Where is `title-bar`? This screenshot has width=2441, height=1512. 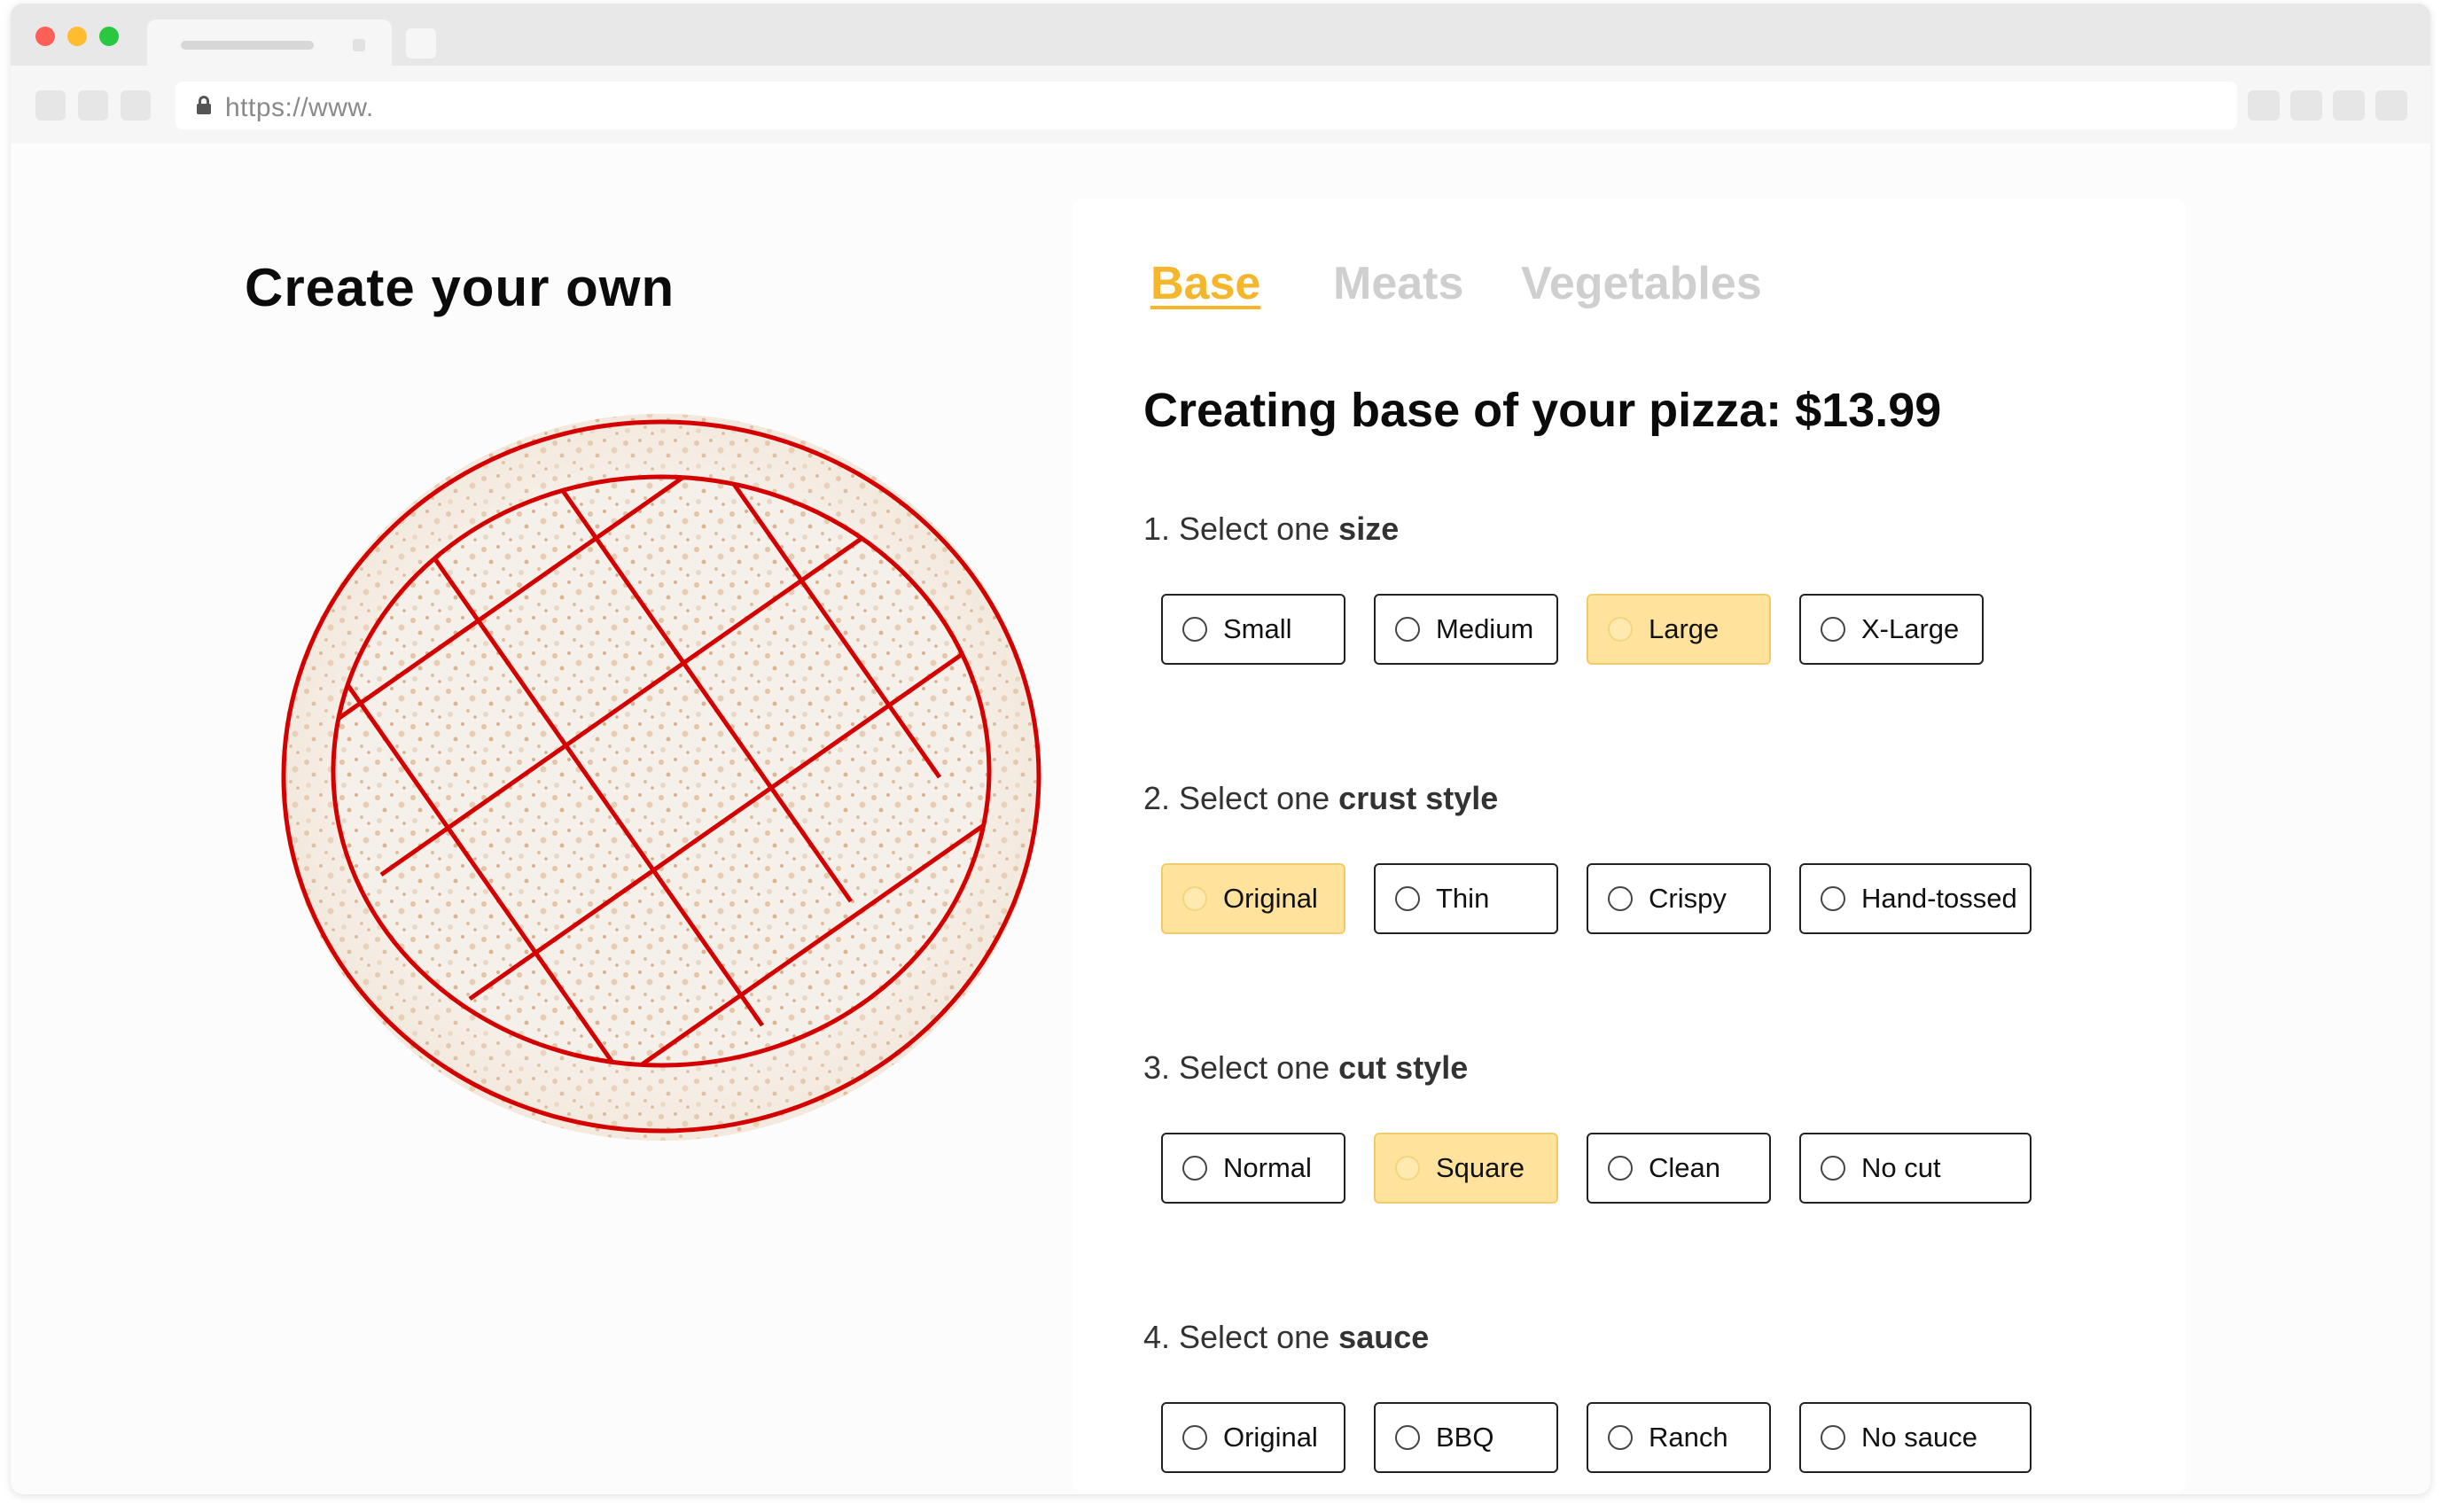
title-bar is located at coordinates (1220, 35).